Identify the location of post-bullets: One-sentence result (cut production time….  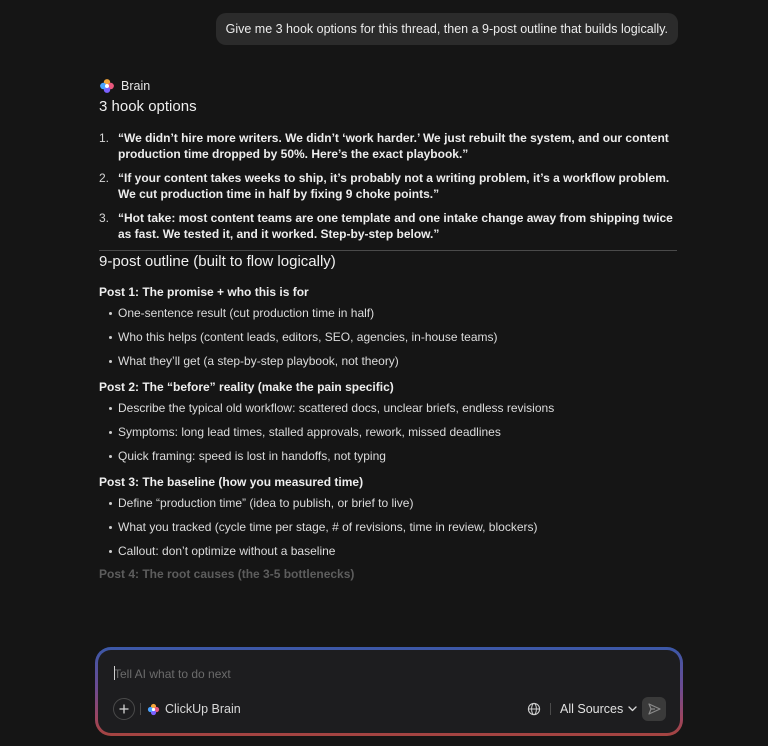
(389, 337).